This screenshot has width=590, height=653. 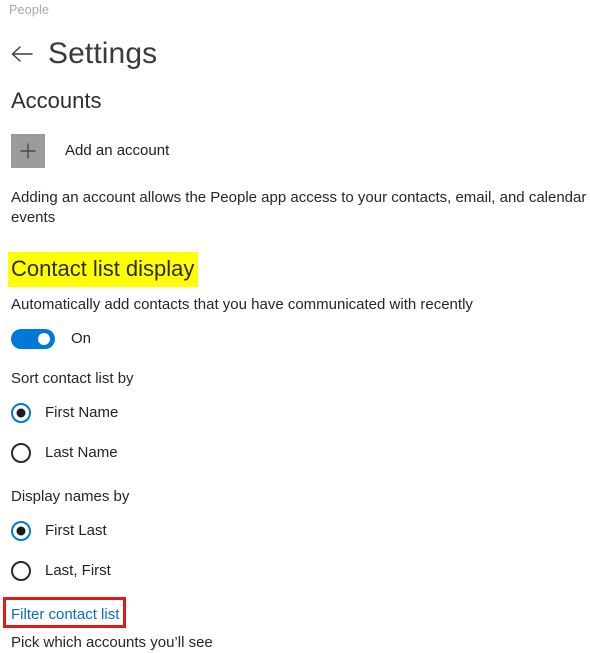 I want to click on sort-by-option-last-name: Last Name, so click(x=300, y=453).